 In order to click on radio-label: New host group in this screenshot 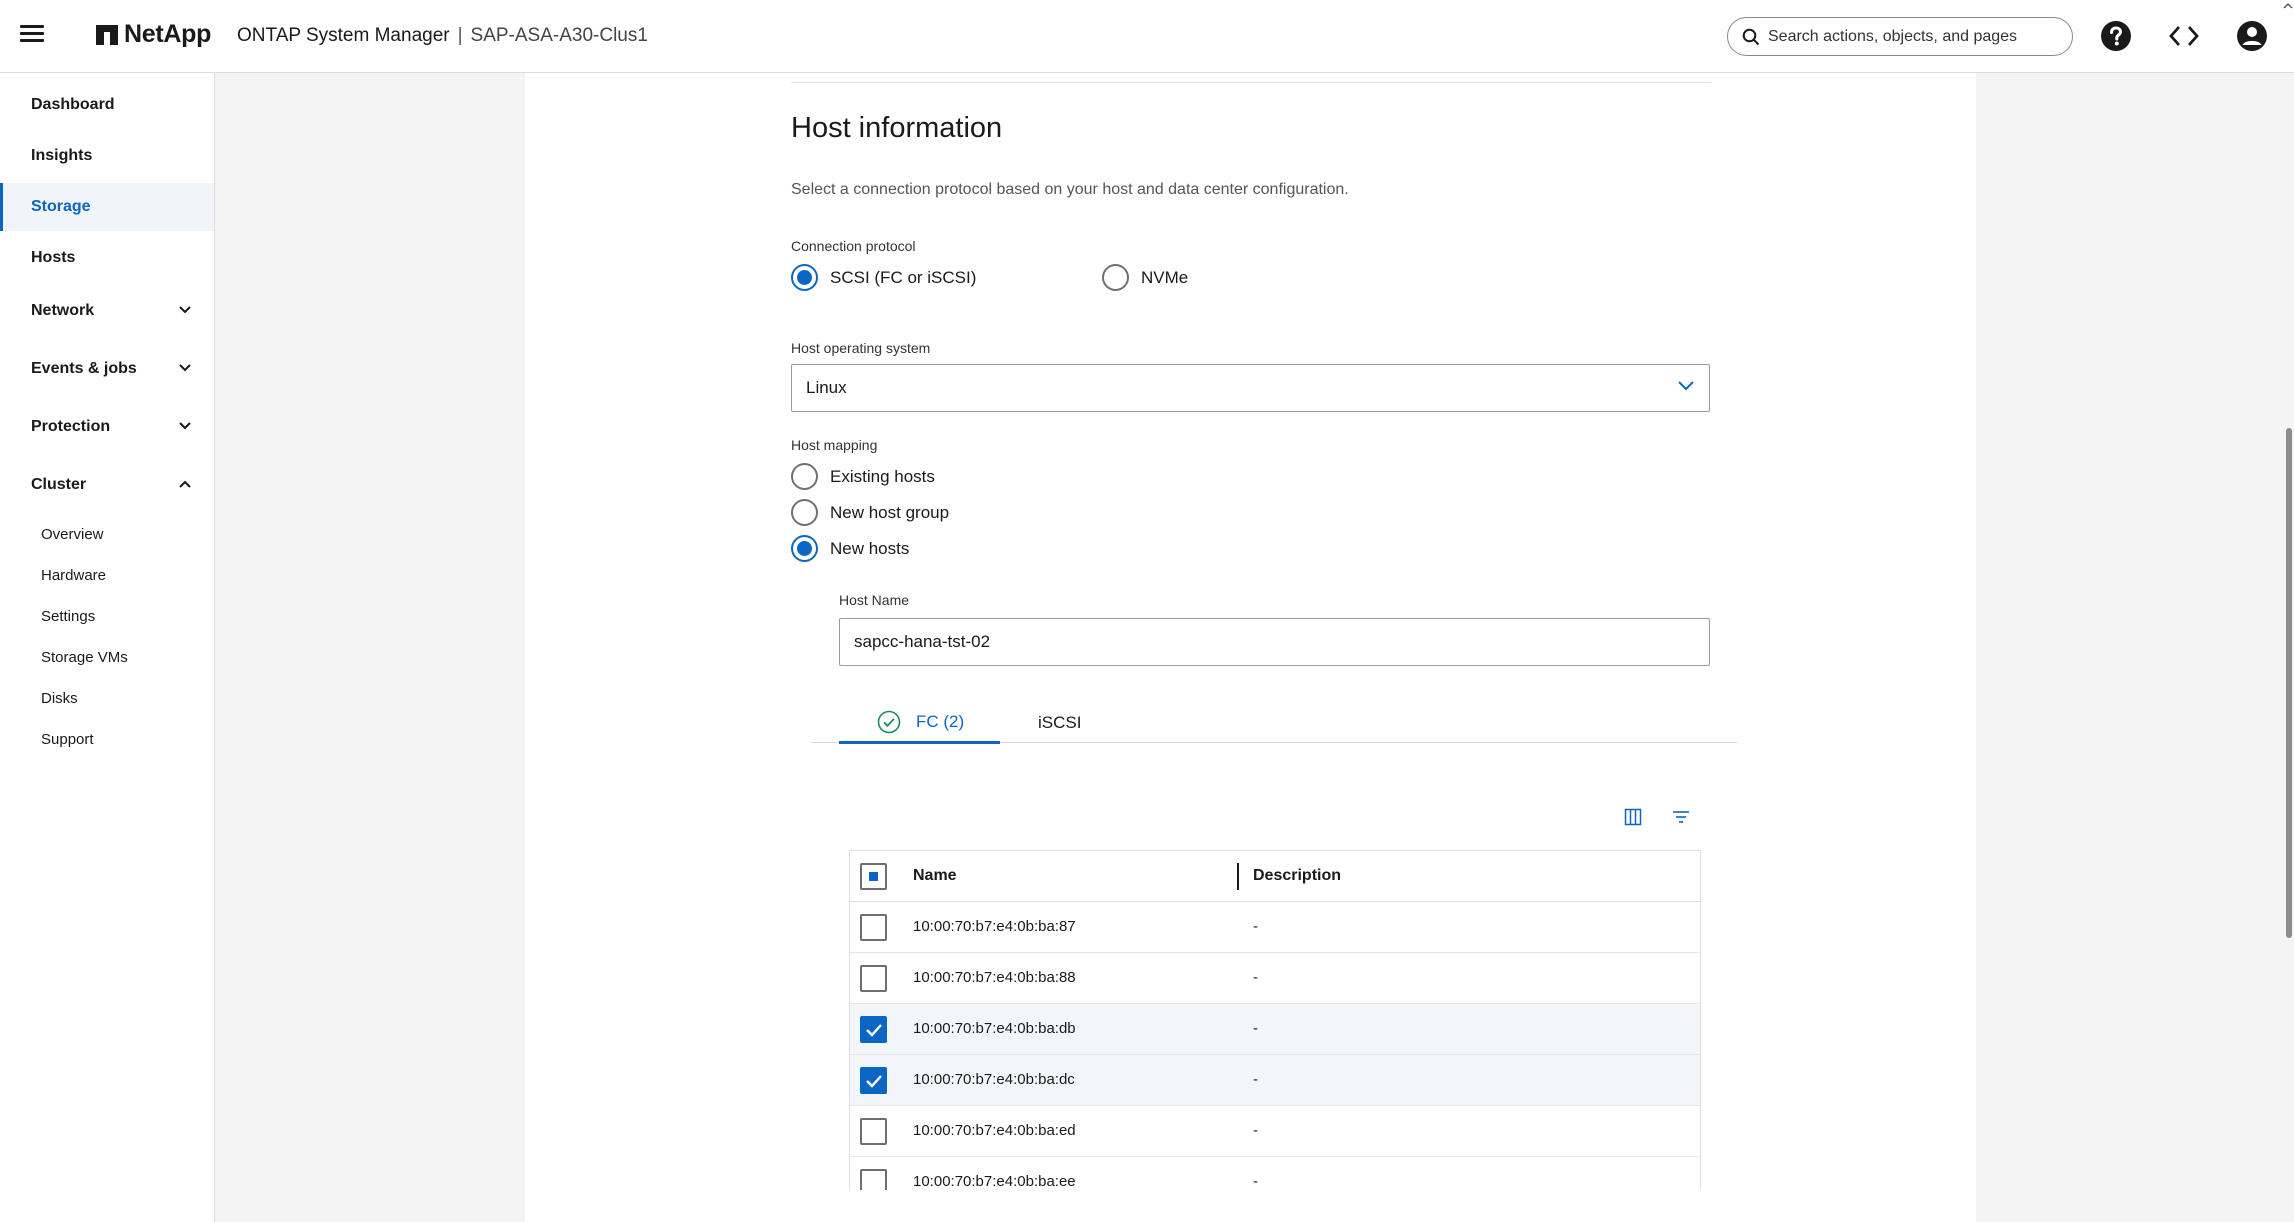, I will do `click(890, 512)`.